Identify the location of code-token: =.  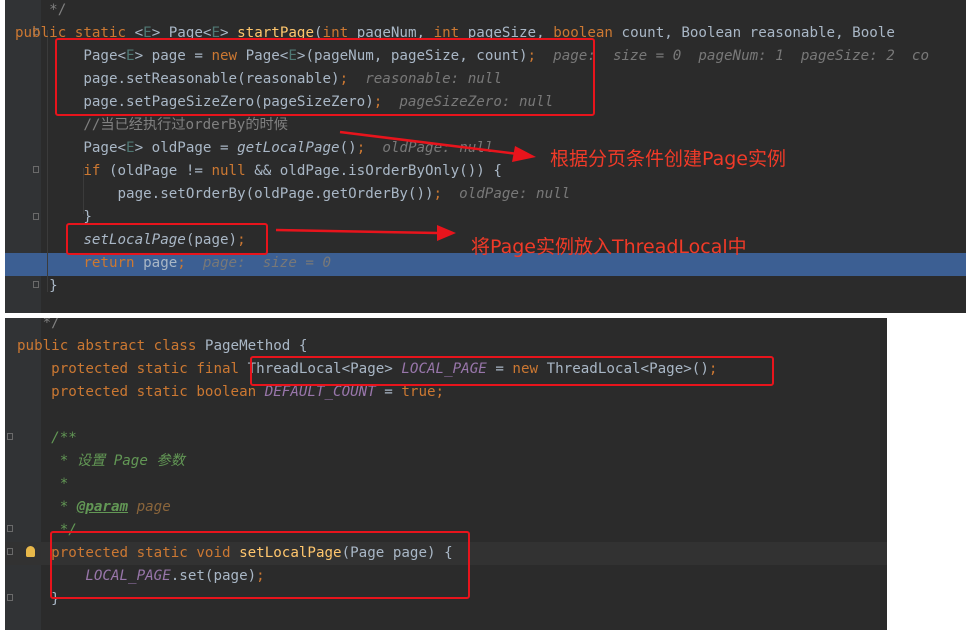
(388, 392).